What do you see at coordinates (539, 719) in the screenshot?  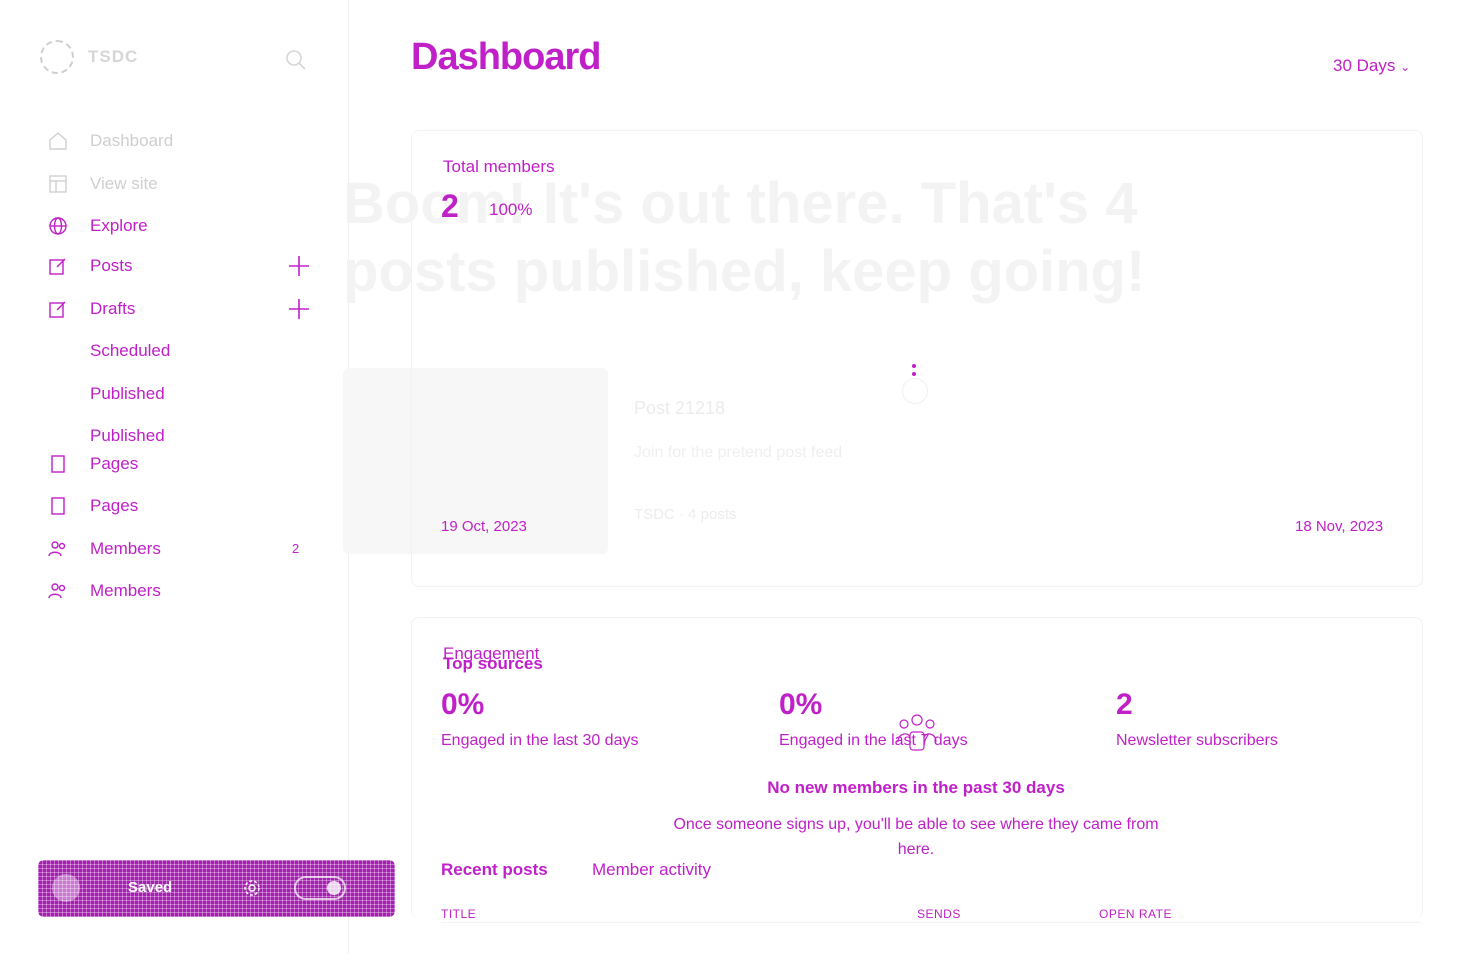 I see `engagement-metric: 0% Engaged in the last 30 days` at bounding box center [539, 719].